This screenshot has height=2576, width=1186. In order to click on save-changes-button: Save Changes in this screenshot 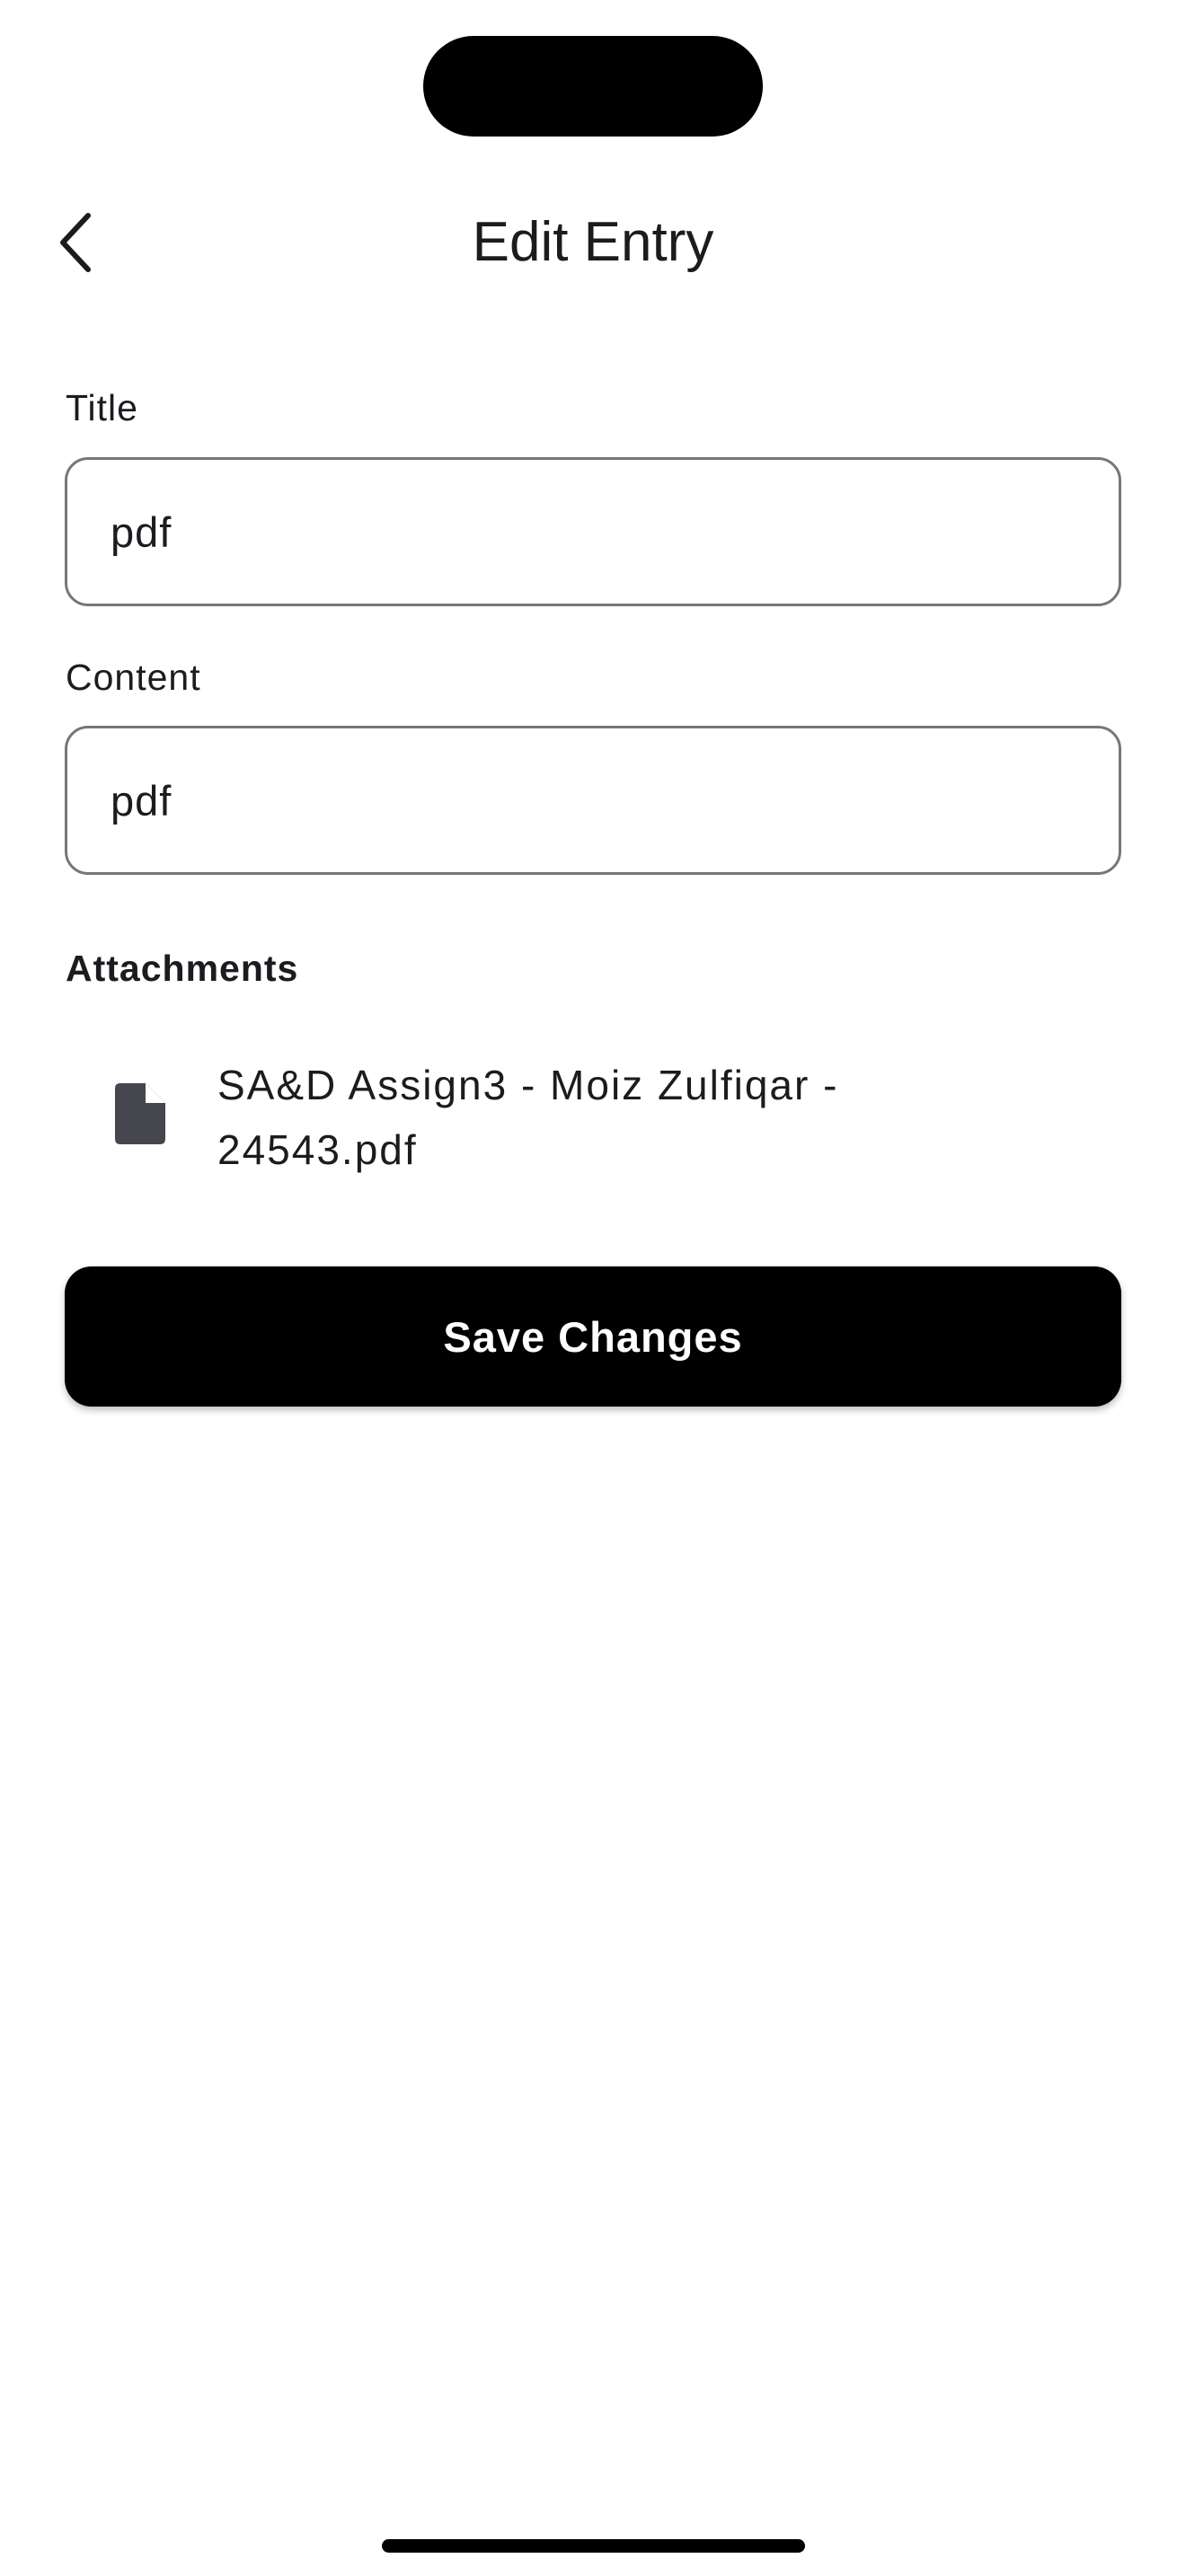, I will do `click(593, 1336)`.